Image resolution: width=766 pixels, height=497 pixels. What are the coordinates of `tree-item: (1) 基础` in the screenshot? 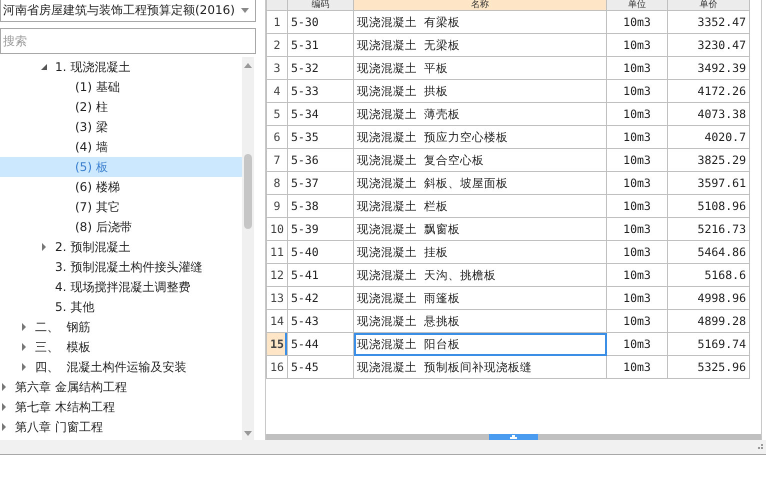 It's located at (121, 87).